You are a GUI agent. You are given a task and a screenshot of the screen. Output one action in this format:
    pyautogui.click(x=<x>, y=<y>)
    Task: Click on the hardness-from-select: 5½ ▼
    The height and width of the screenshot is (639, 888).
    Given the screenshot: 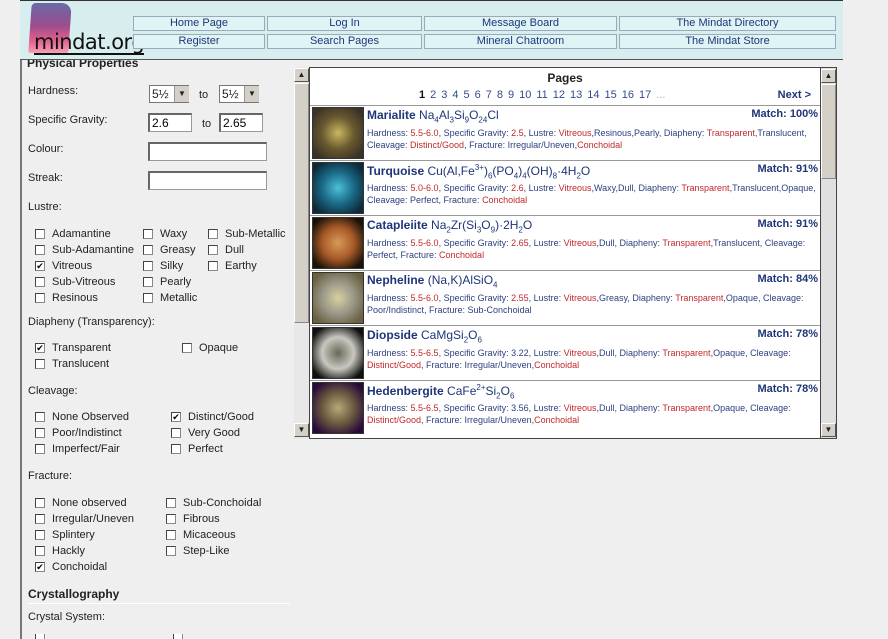 What is the action you would take?
    pyautogui.click(x=169, y=94)
    